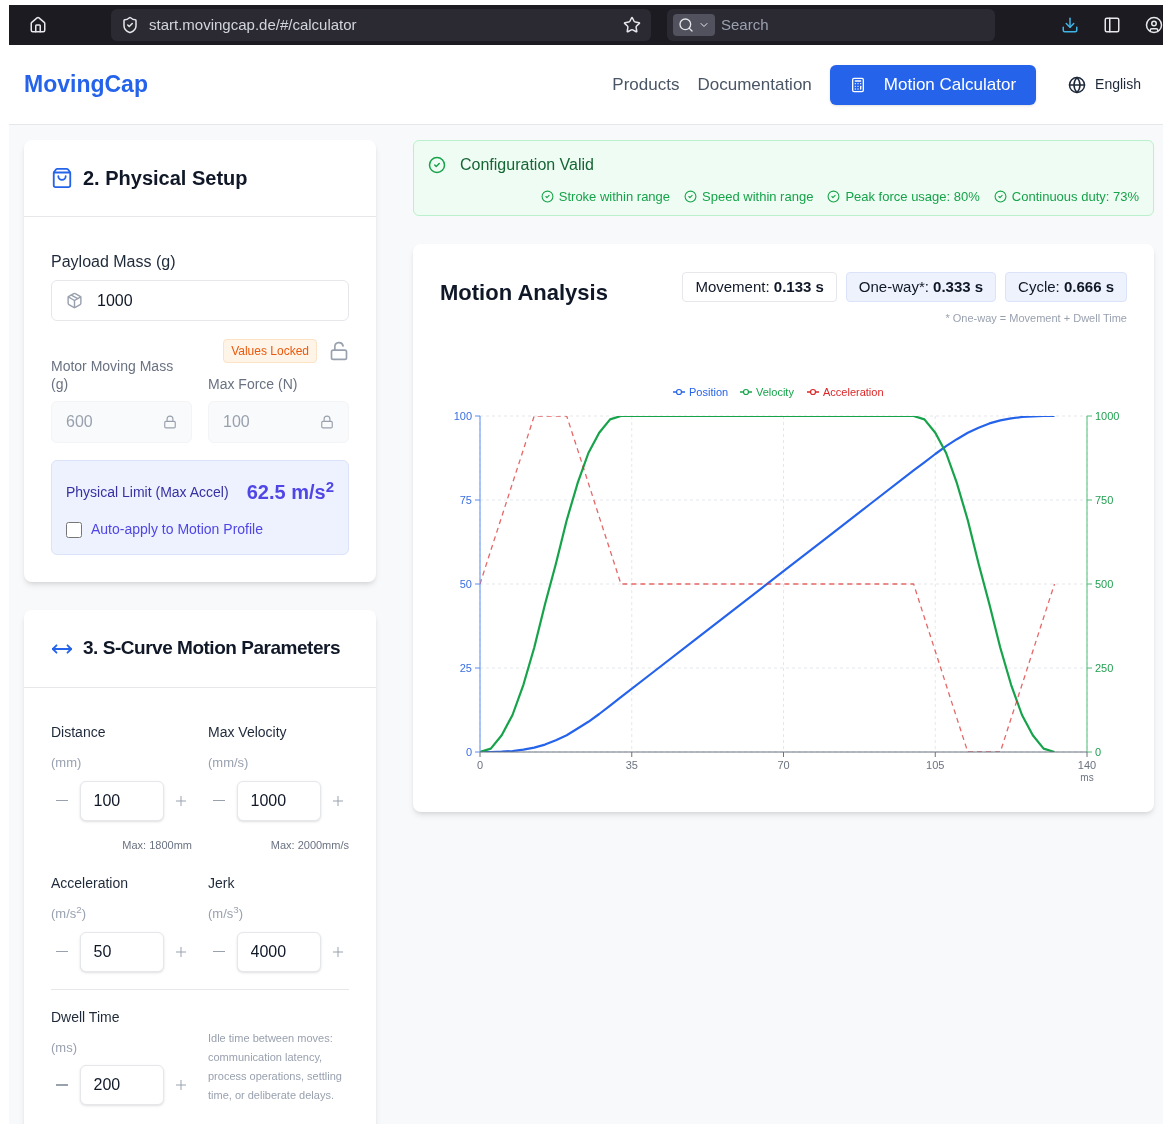  What do you see at coordinates (38, 25) in the screenshot?
I see `home-icon` at bounding box center [38, 25].